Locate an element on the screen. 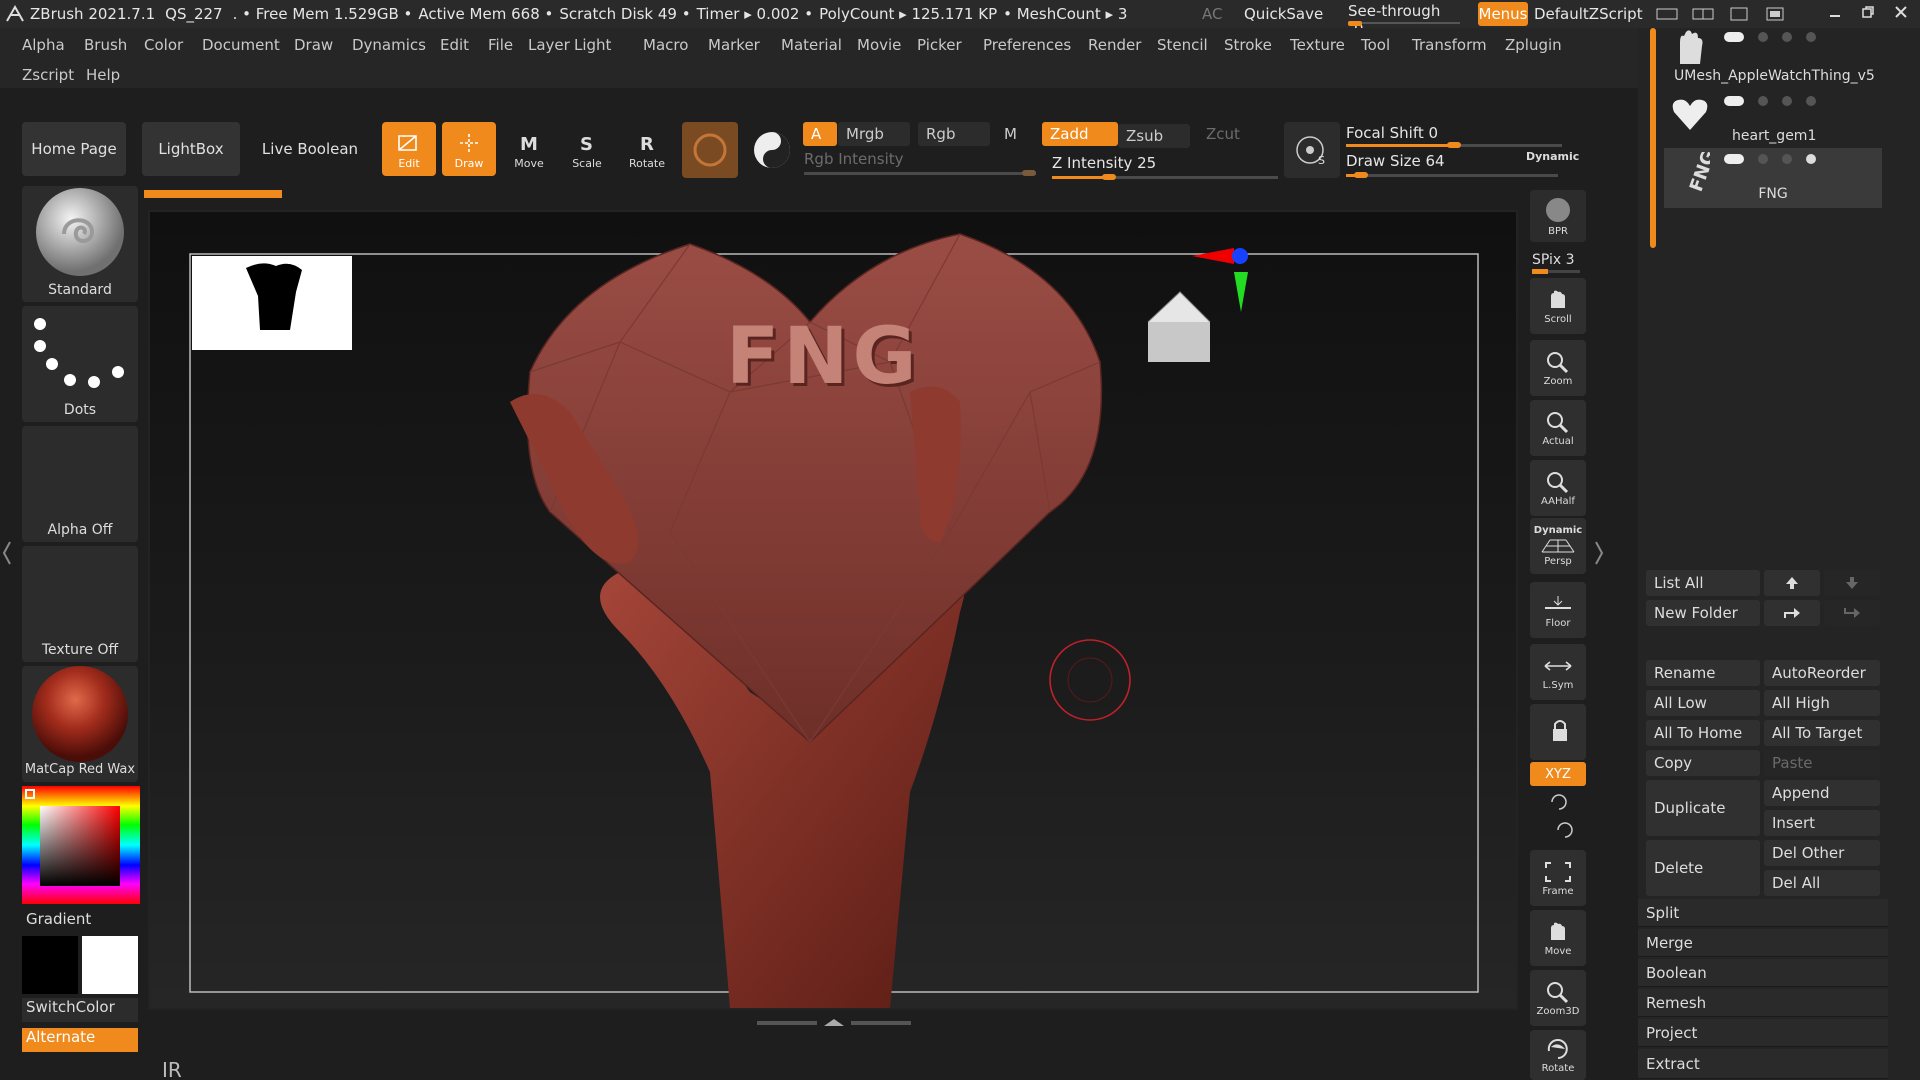  menu-color: Color is located at coordinates (163, 45).